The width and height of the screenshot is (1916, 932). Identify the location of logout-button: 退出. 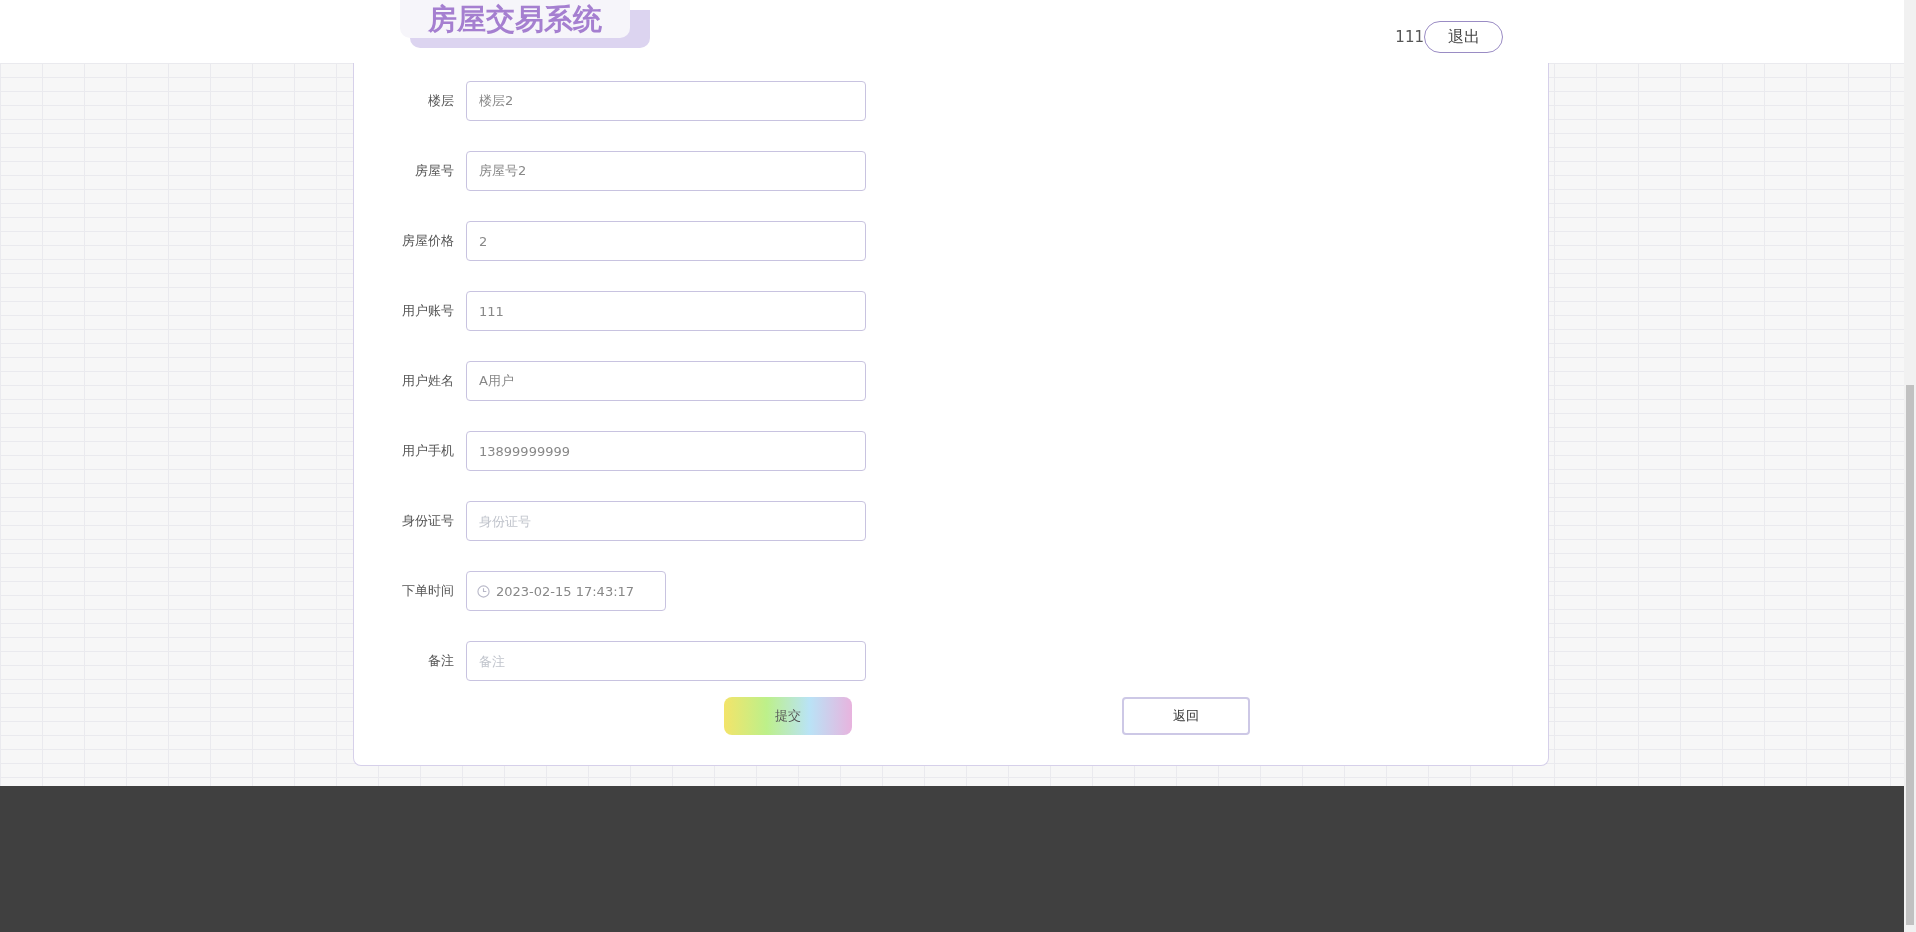
(1463, 37).